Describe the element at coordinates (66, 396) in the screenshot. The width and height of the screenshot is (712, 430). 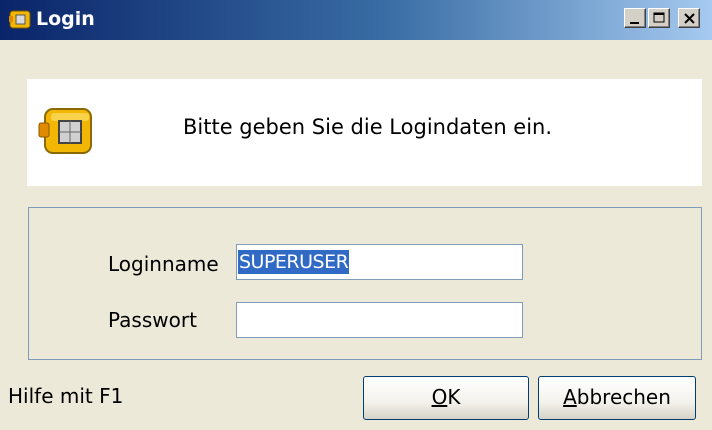
I see `help-hint: Hilfe mit F1` at that location.